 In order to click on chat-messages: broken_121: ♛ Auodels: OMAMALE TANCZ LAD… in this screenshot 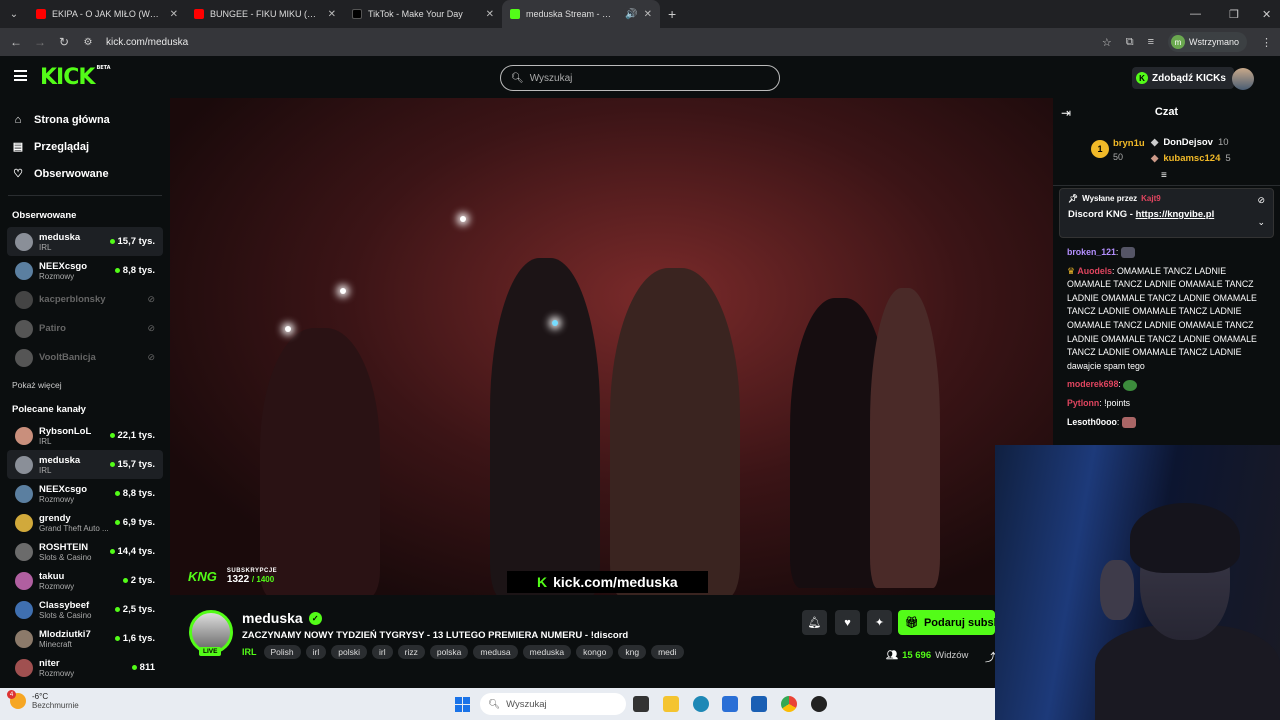, I will do `click(1169, 340)`.